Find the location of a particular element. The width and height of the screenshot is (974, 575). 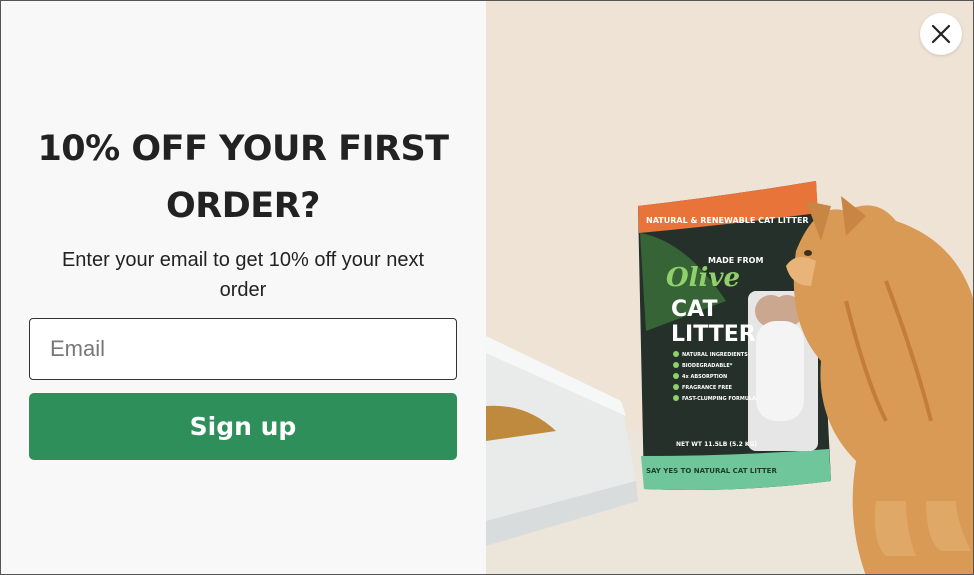

bag-brand: Olive is located at coordinates (703, 278).